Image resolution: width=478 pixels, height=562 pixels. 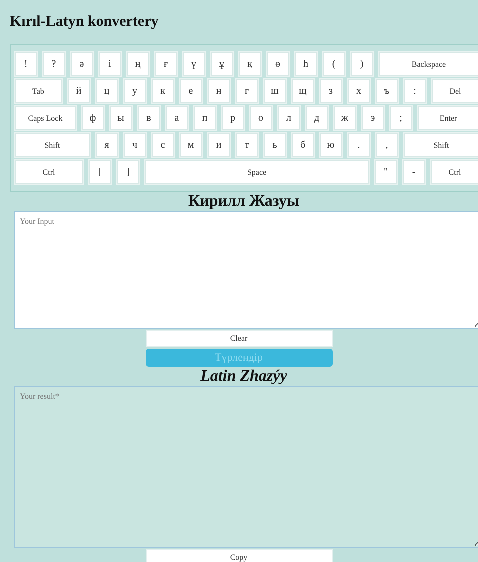 What do you see at coordinates (166, 64) in the screenshot?
I see `keyboard-key: ғ` at bounding box center [166, 64].